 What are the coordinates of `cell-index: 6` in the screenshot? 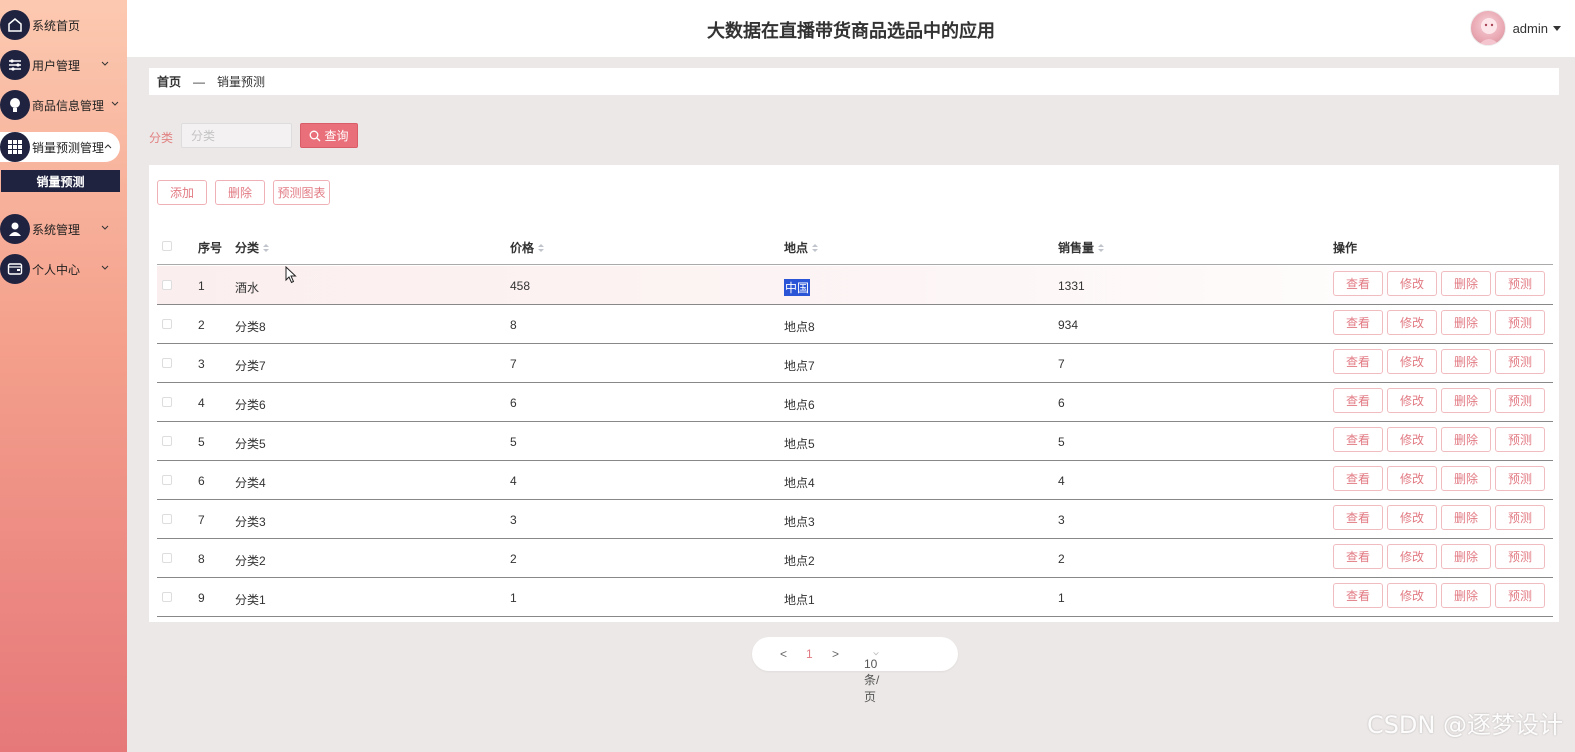 It's located at (201, 481).